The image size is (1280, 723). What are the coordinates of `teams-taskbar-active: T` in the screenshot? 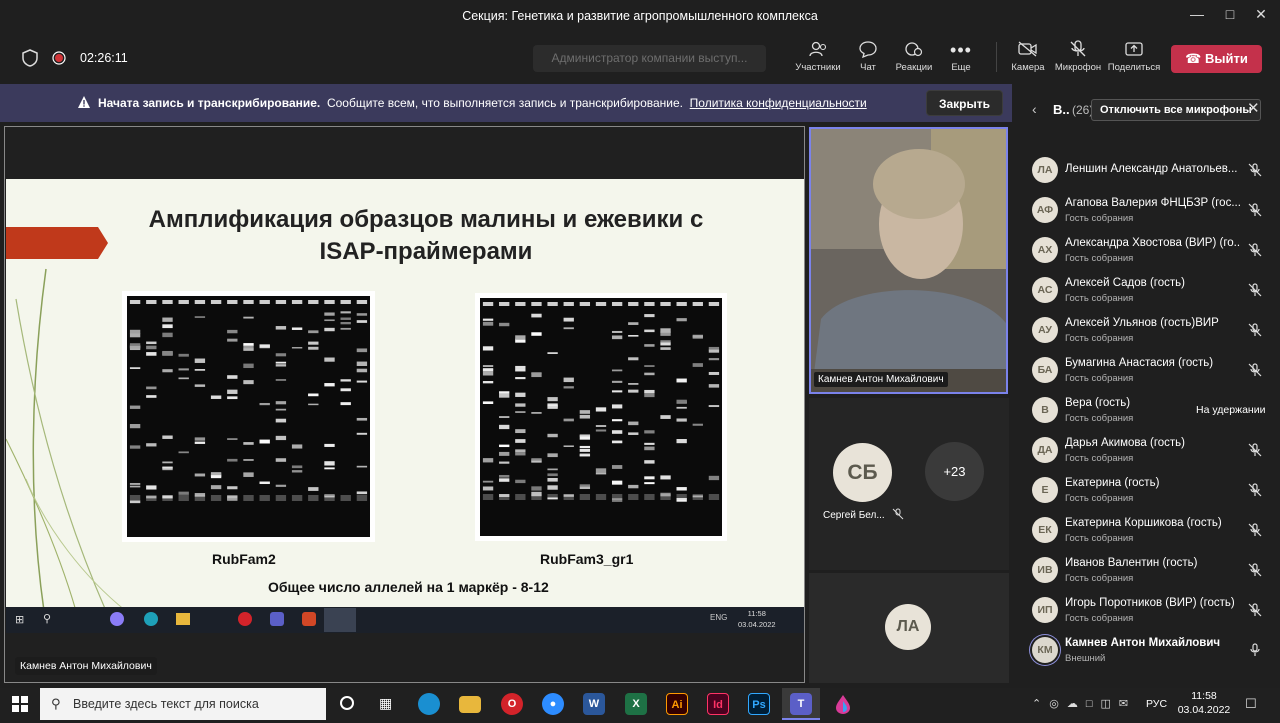 It's located at (801, 704).